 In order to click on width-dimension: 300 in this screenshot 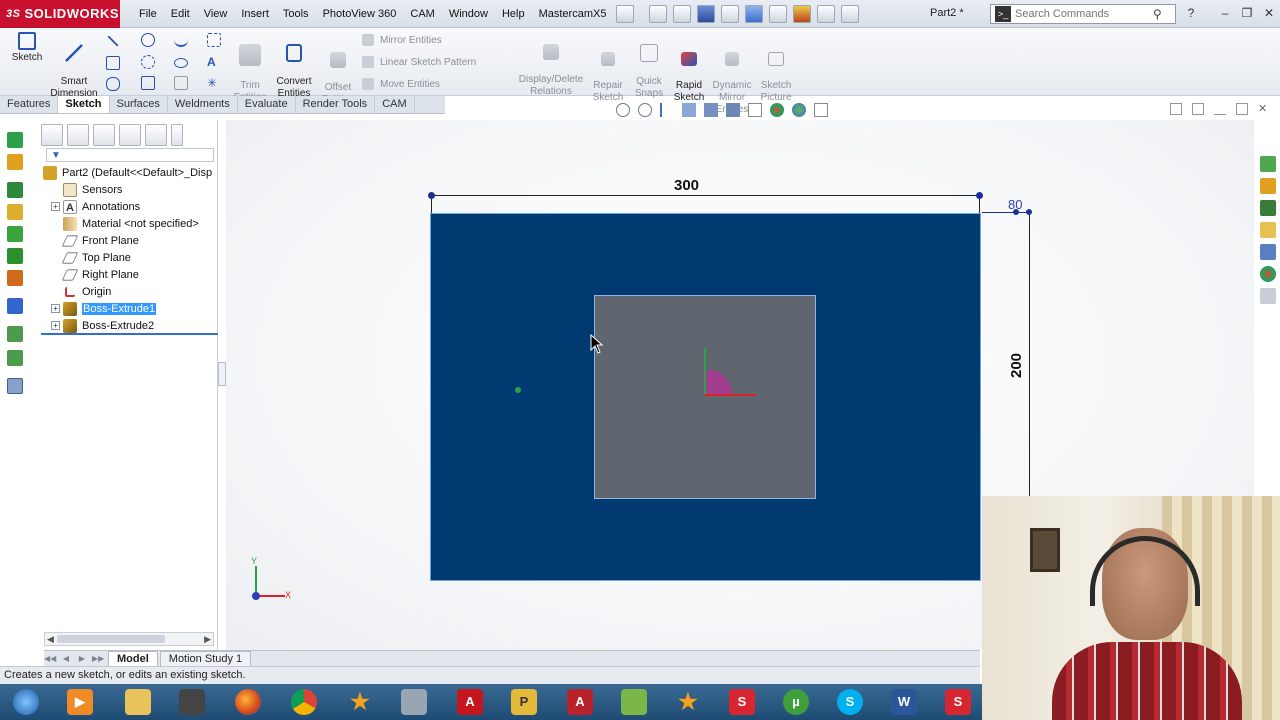, I will do `click(686, 185)`.